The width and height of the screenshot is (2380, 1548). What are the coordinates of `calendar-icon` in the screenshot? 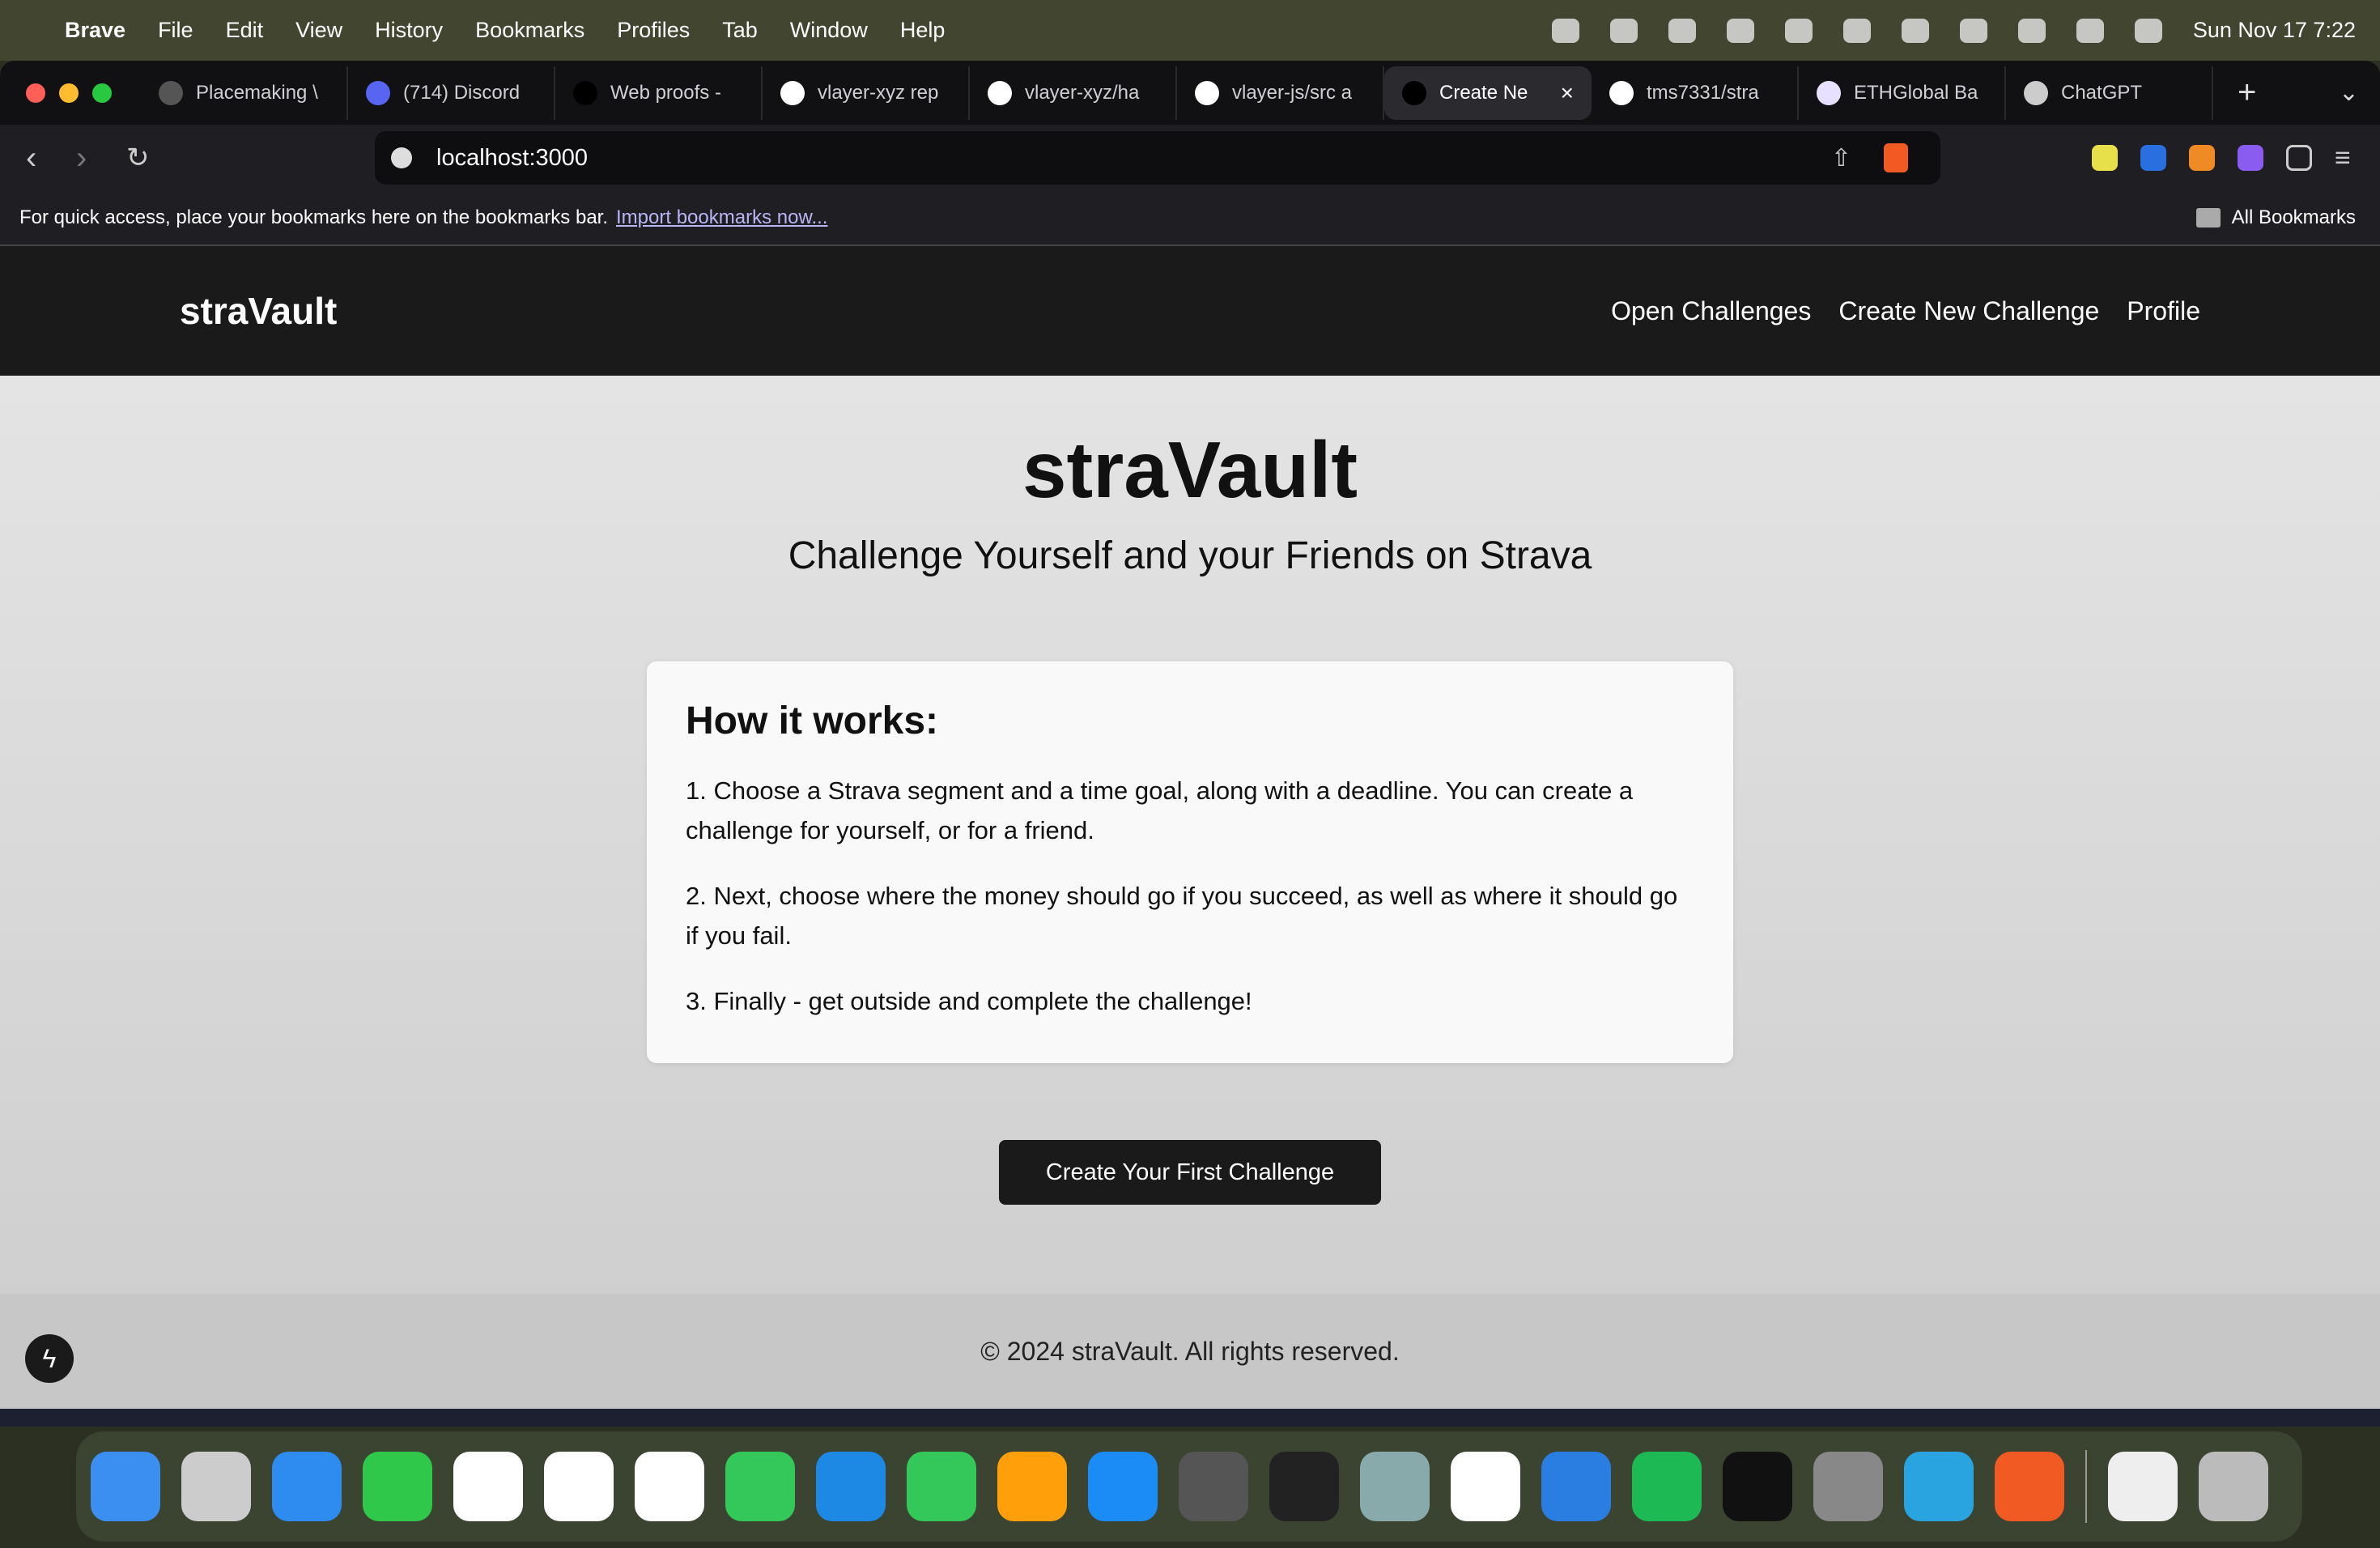 It's located at (488, 1486).